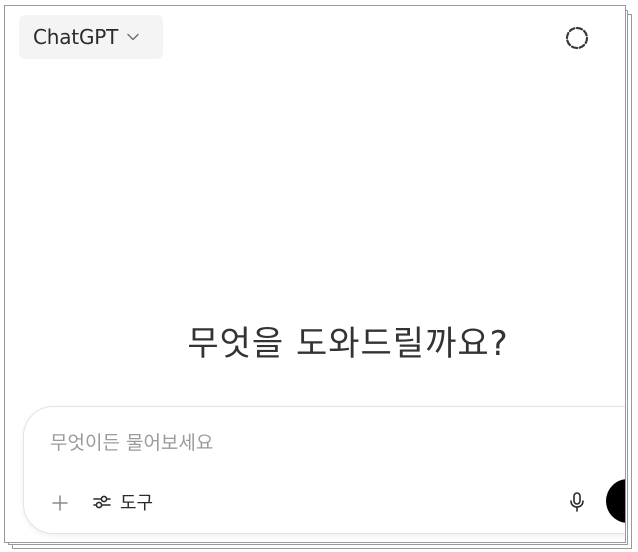  What do you see at coordinates (348, 344) in the screenshot?
I see `page-headline: 무엇을 도와드릴까요?` at bounding box center [348, 344].